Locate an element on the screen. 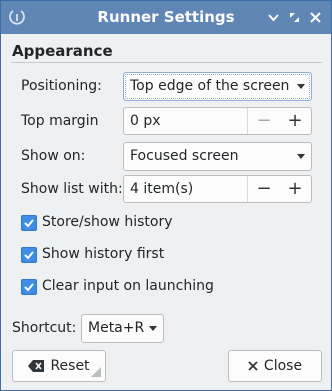 The height and width of the screenshot is (391, 332). top-margin-increase-button: + is located at coordinates (295, 121).